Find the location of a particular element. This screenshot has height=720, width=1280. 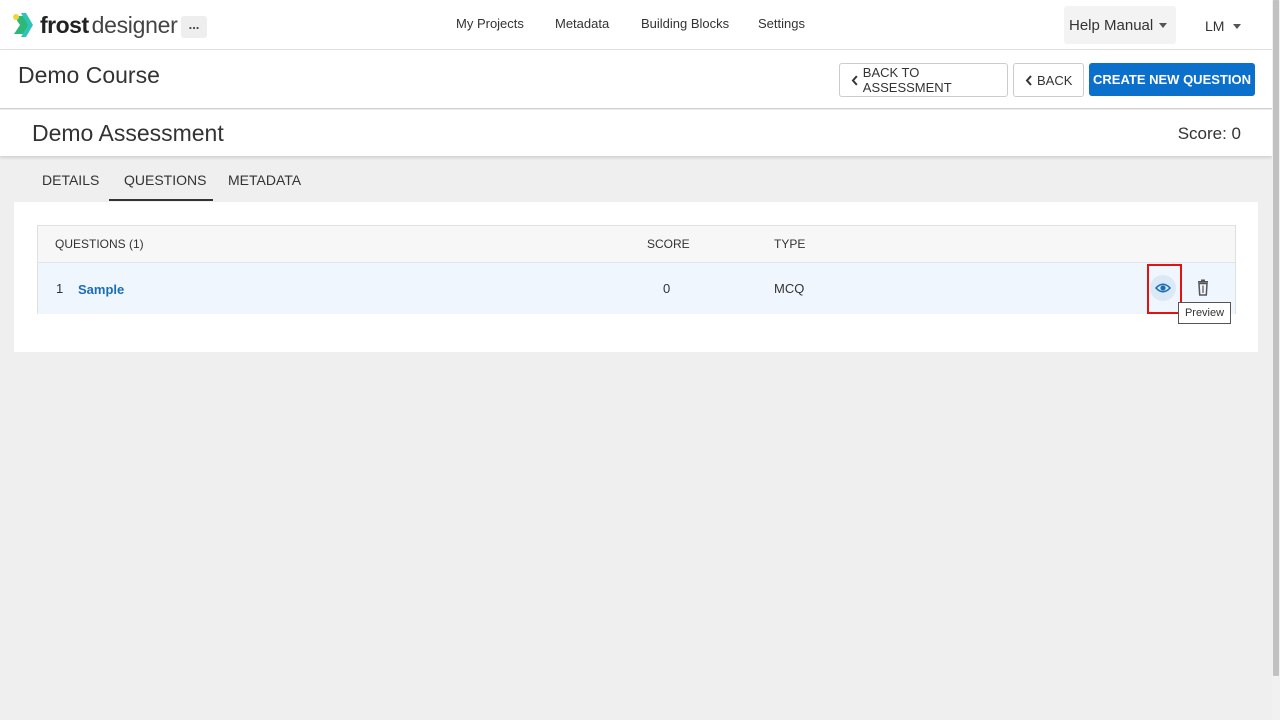

page-scrollbar is located at coordinates (1276, 360).